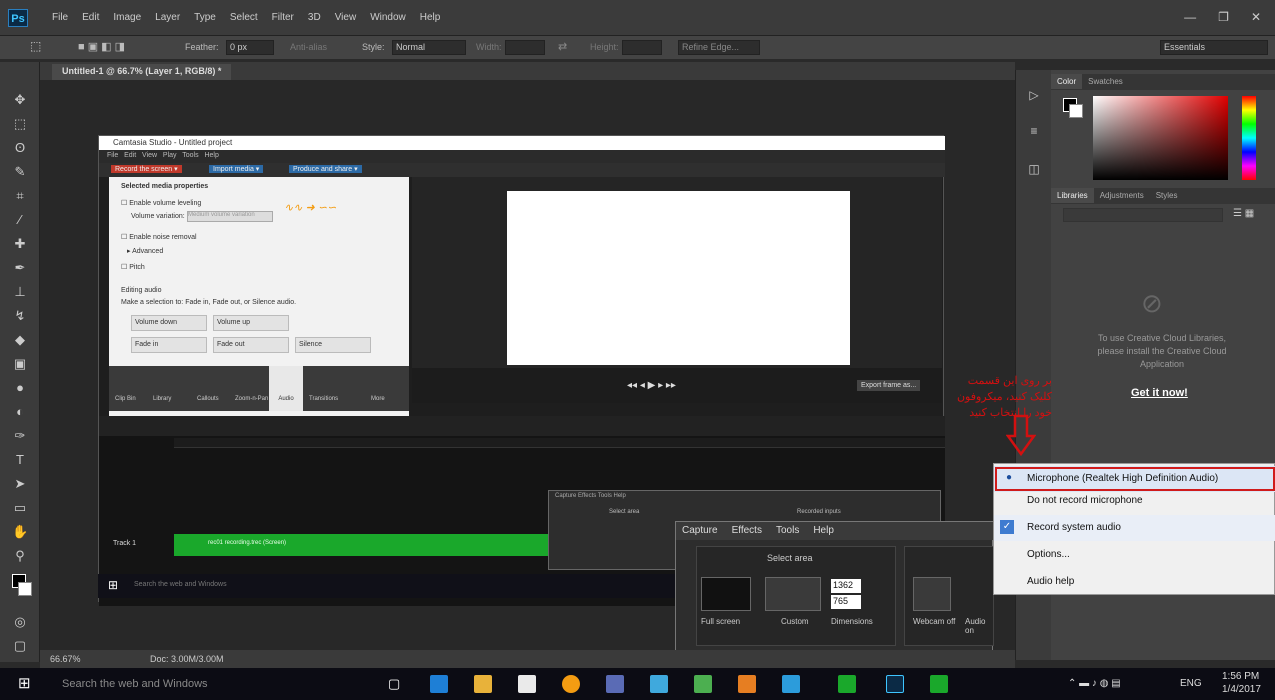 This screenshot has width=1275, height=700. What do you see at coordinates (190, 155) in the screenshot?
I see `cam-menu-tools: Tools` at bounding box center [190, 155].